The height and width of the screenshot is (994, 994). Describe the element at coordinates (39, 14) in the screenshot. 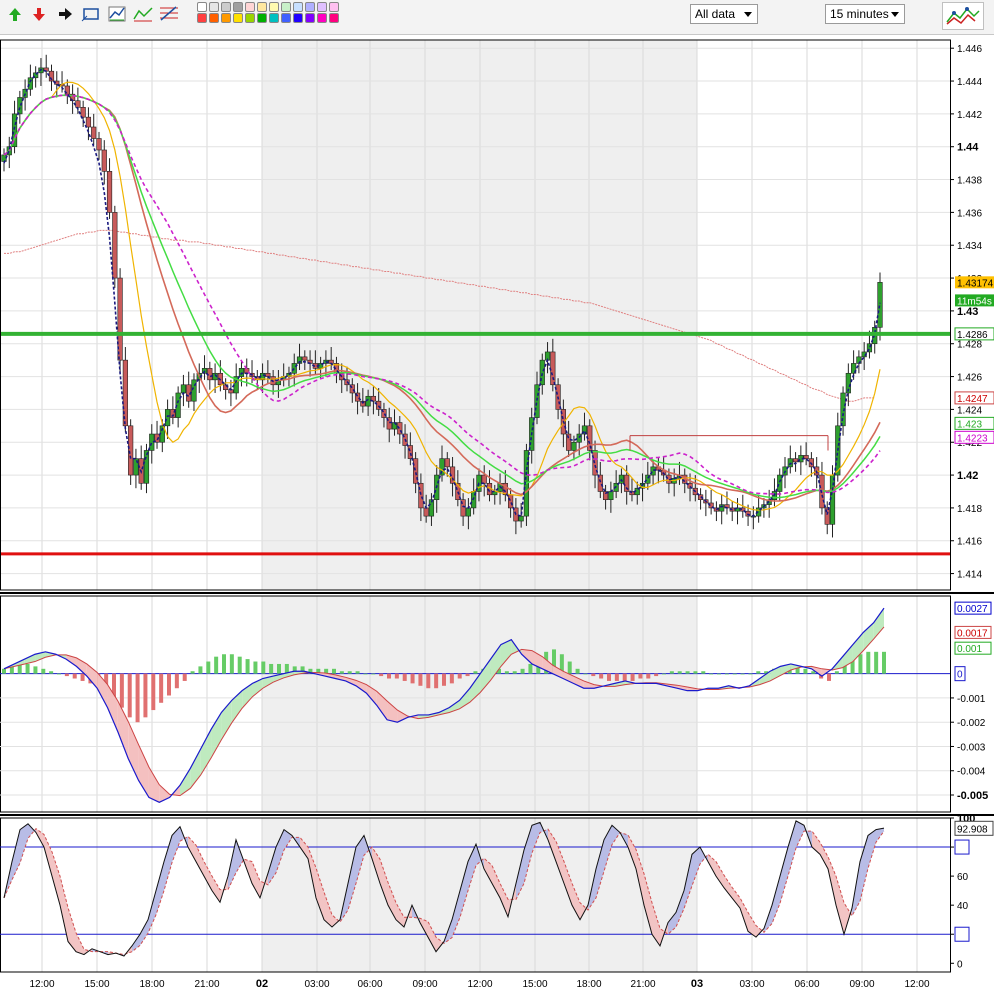

I see `sell-arrow-icon` at that location.